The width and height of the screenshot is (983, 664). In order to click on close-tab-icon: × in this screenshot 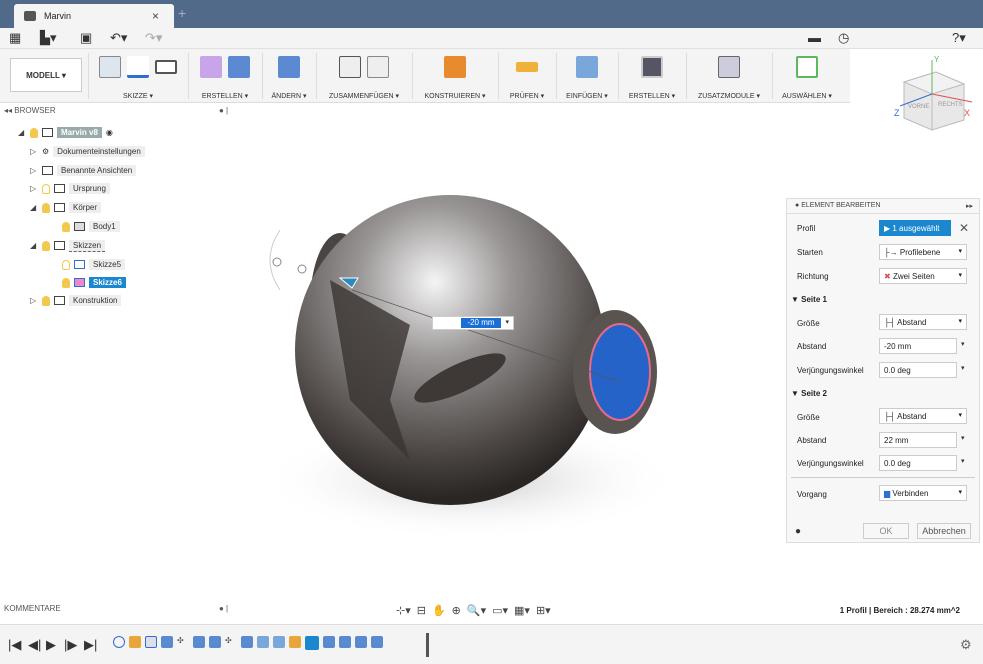, I will do `click(155, 16)`.